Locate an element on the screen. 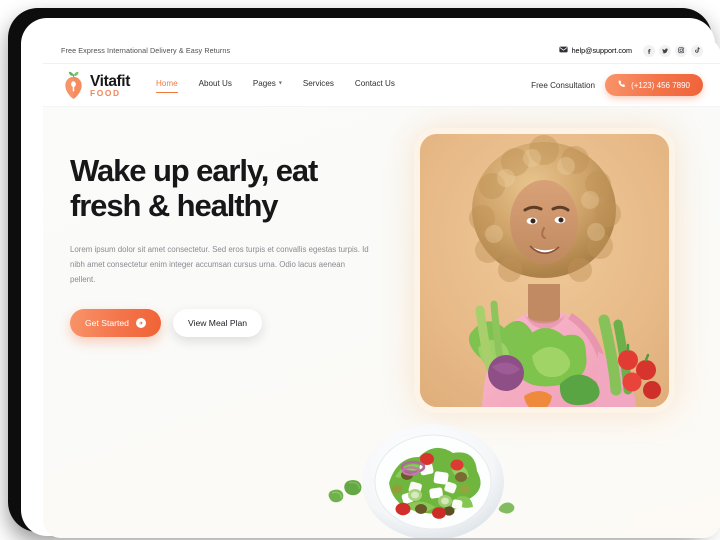 The height and width of the screenshot is (540, 720). nav-label: About Us is located at coordinates (215, 83).